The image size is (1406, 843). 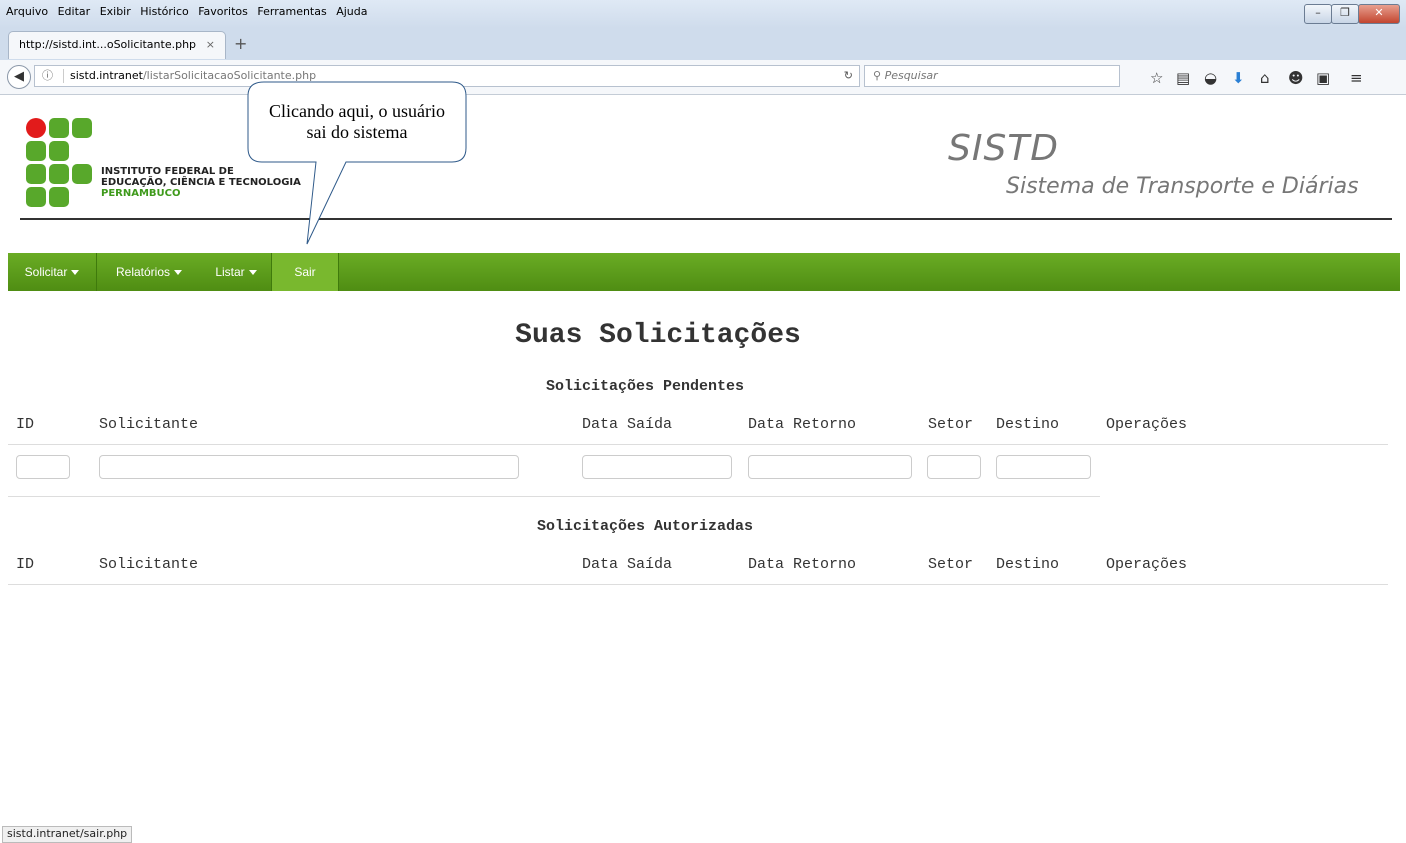 I want to click on chat-icon: ☻, so click(x=1296, y=78).